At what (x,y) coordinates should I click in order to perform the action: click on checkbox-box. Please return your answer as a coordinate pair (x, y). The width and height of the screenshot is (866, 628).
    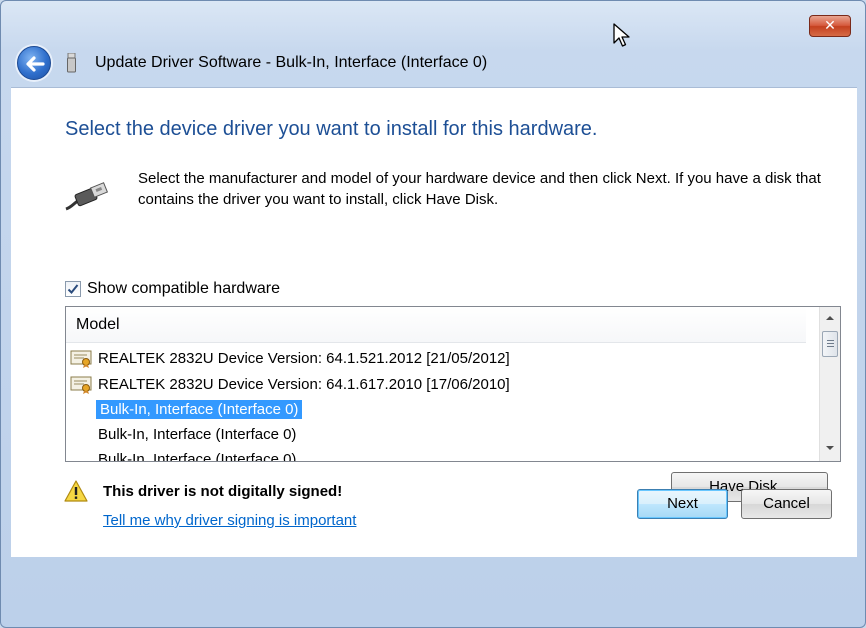
    Looking at the image, I should click on (73, 289).